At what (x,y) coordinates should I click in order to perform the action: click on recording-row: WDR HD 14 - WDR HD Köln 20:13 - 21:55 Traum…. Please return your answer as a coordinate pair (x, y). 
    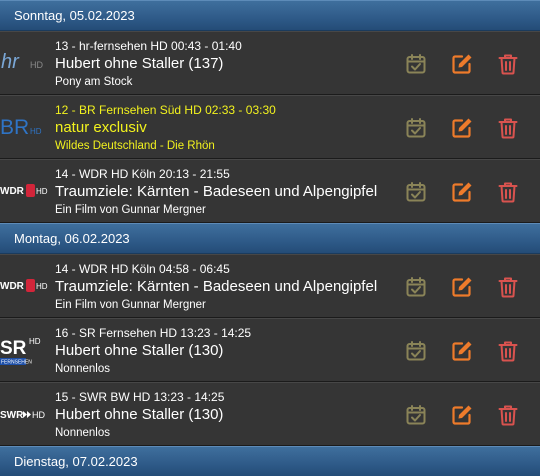
    Looking at the image, I should click on (270, 191).